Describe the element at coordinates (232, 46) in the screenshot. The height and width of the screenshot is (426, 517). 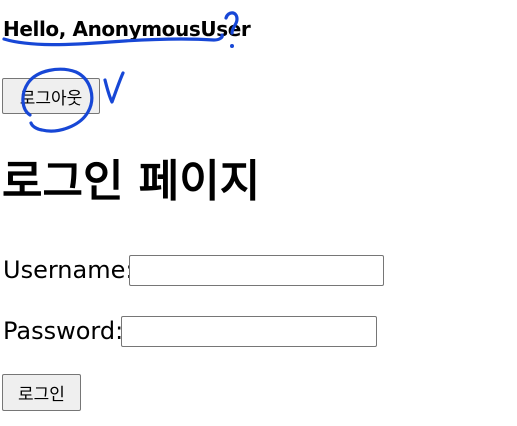
I see `question-mark-dot` at that location.